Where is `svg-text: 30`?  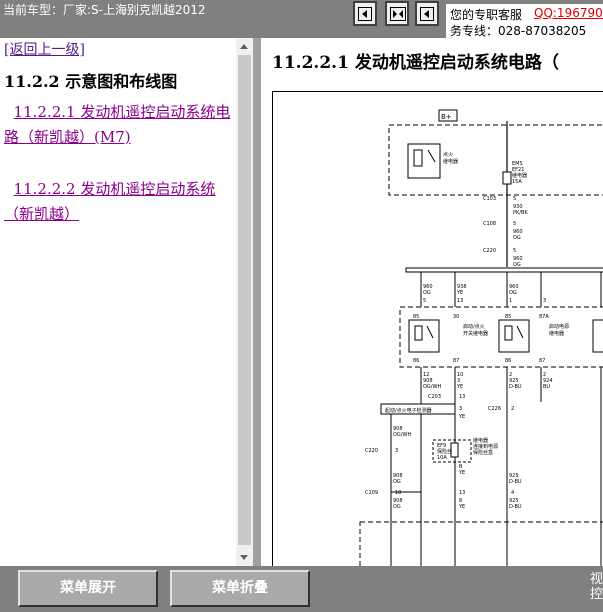 svg-text: 30 is located at coordinates (456, 317).